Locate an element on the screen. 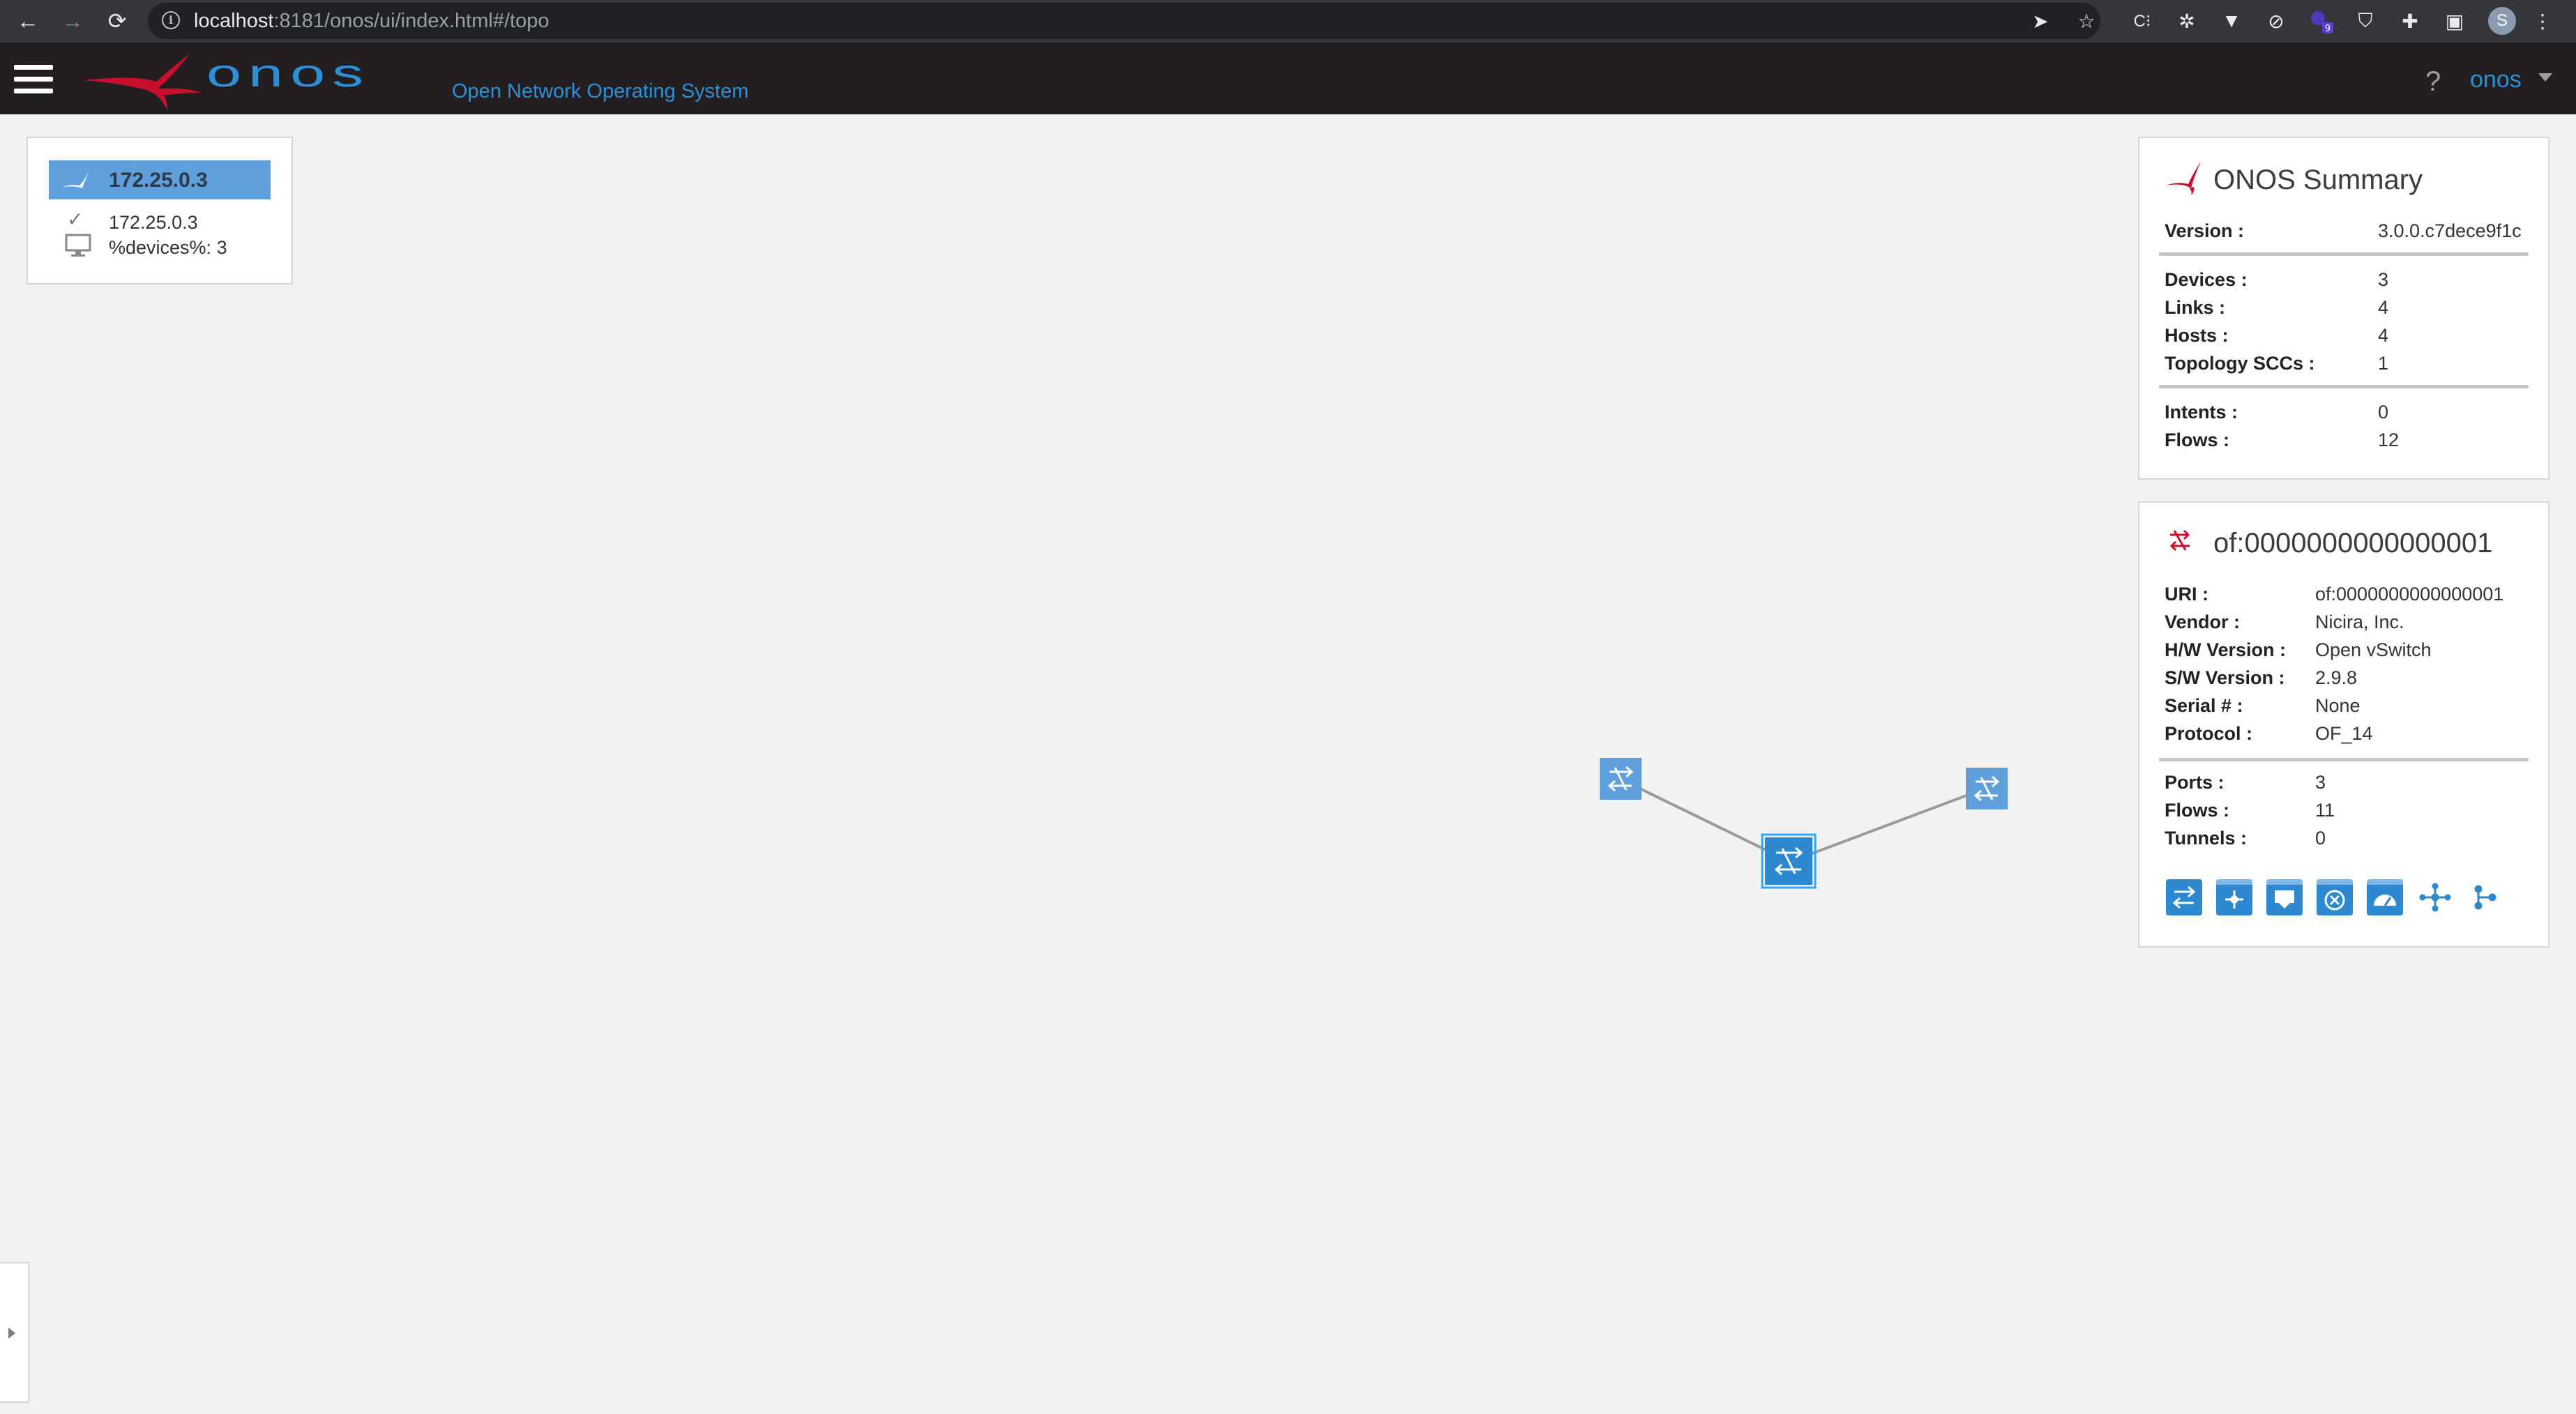 Image resolution: width=2576 pixels, height=1414 pixels. prop-label: Ports : is located at coordinates (2195, 782).